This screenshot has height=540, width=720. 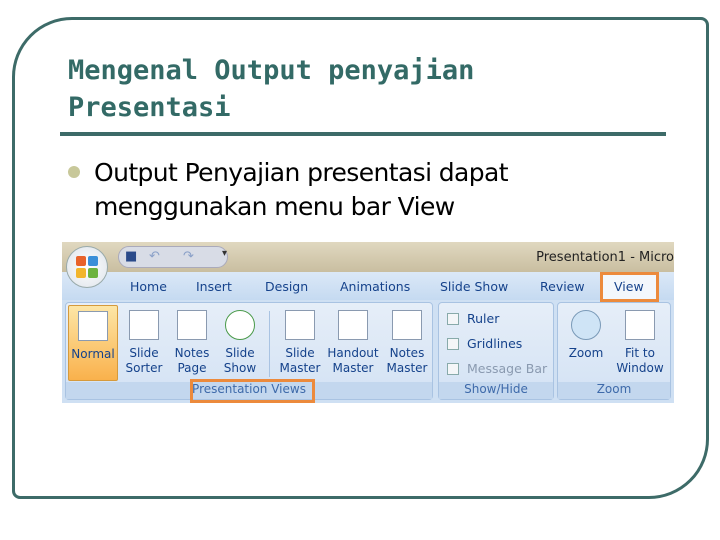 I want to click on title-line: Presentasi, so click(x=149, y=107).